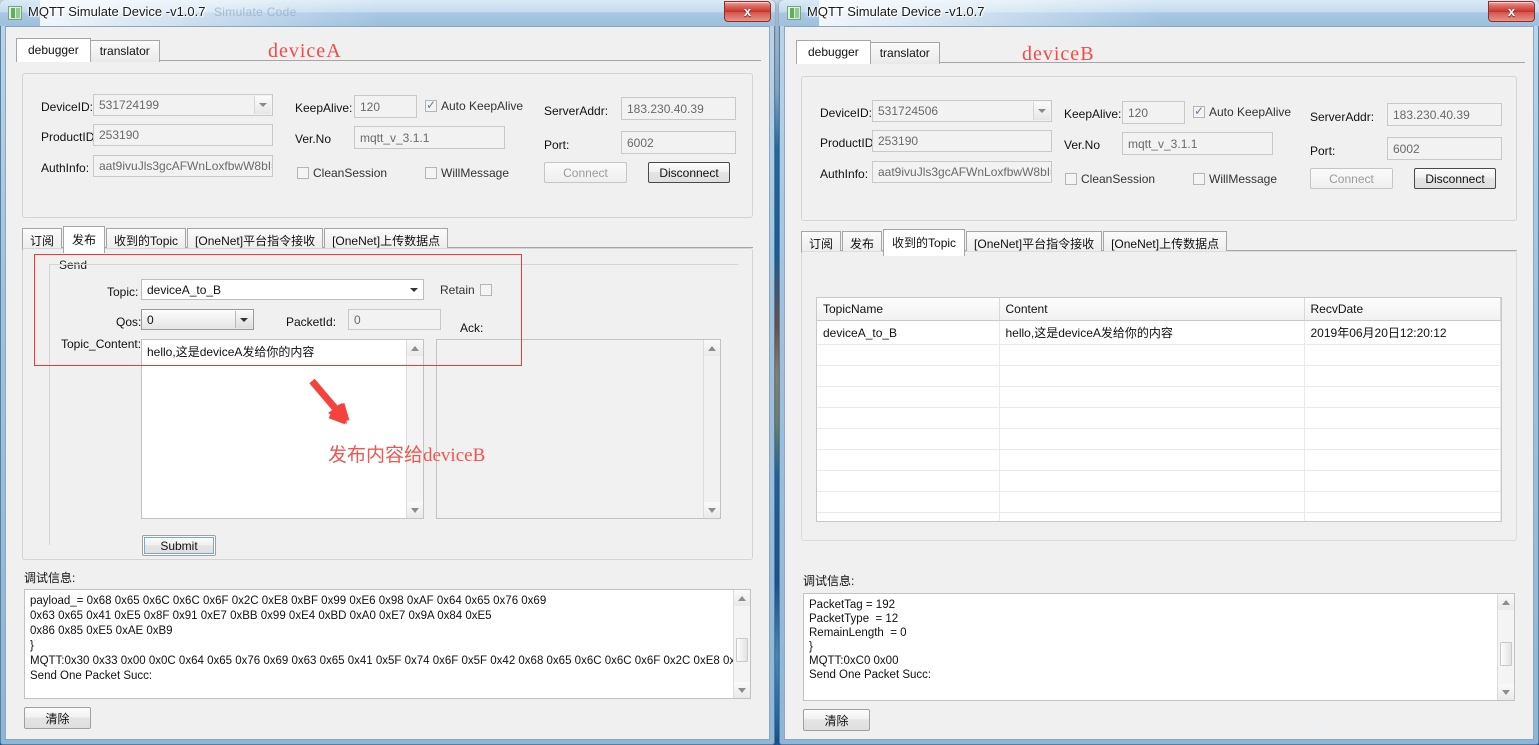 This screenshot has height=745, width=1539. Describe the element at coordinates (1058, 54) in the screenshot. I see `annotation-deviceB-title: deviceB` at that location.